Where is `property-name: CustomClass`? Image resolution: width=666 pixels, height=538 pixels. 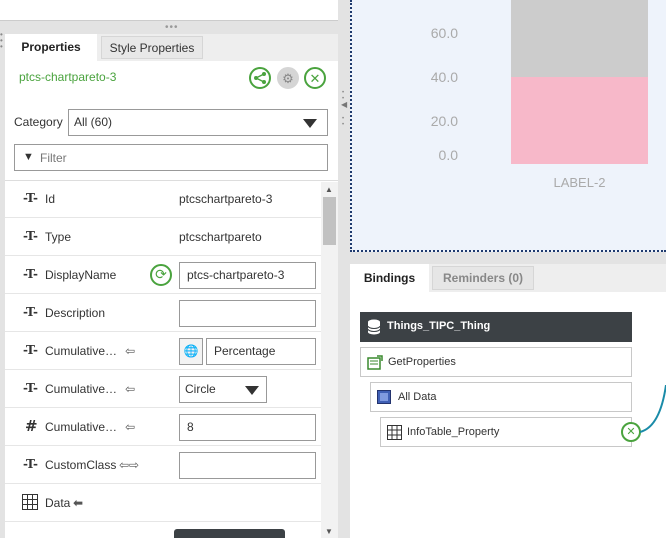 property-name: CustomClass is located at coordinates (81, 465).